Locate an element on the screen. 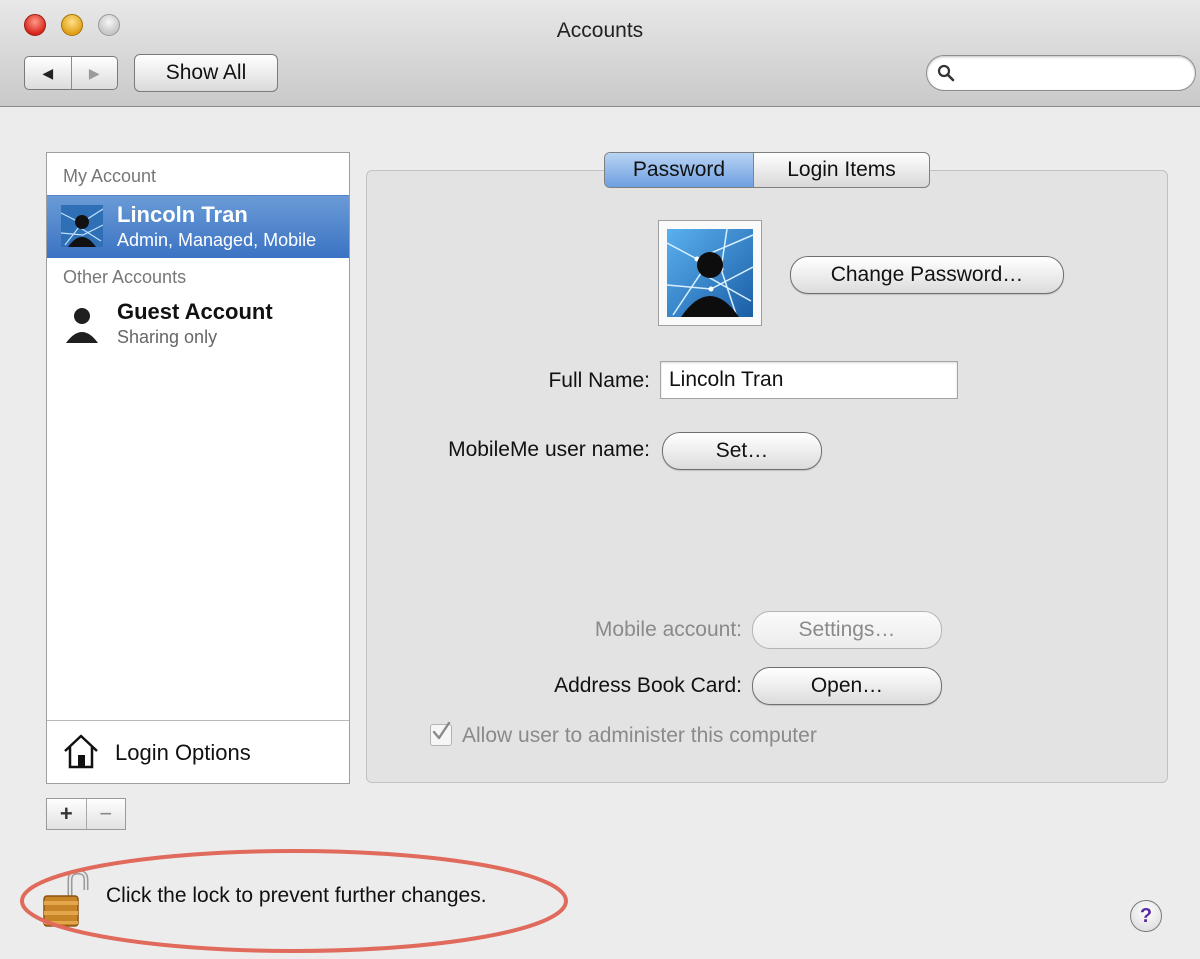  mobile-account-label: Mobile account: is located at coordinates (668, 629).